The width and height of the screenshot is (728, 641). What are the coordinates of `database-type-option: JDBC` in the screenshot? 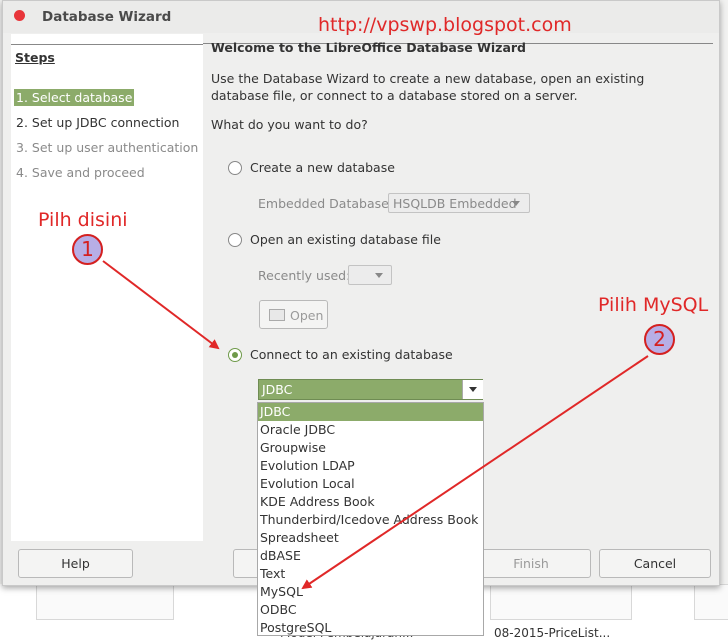 It's located at (370, 412).